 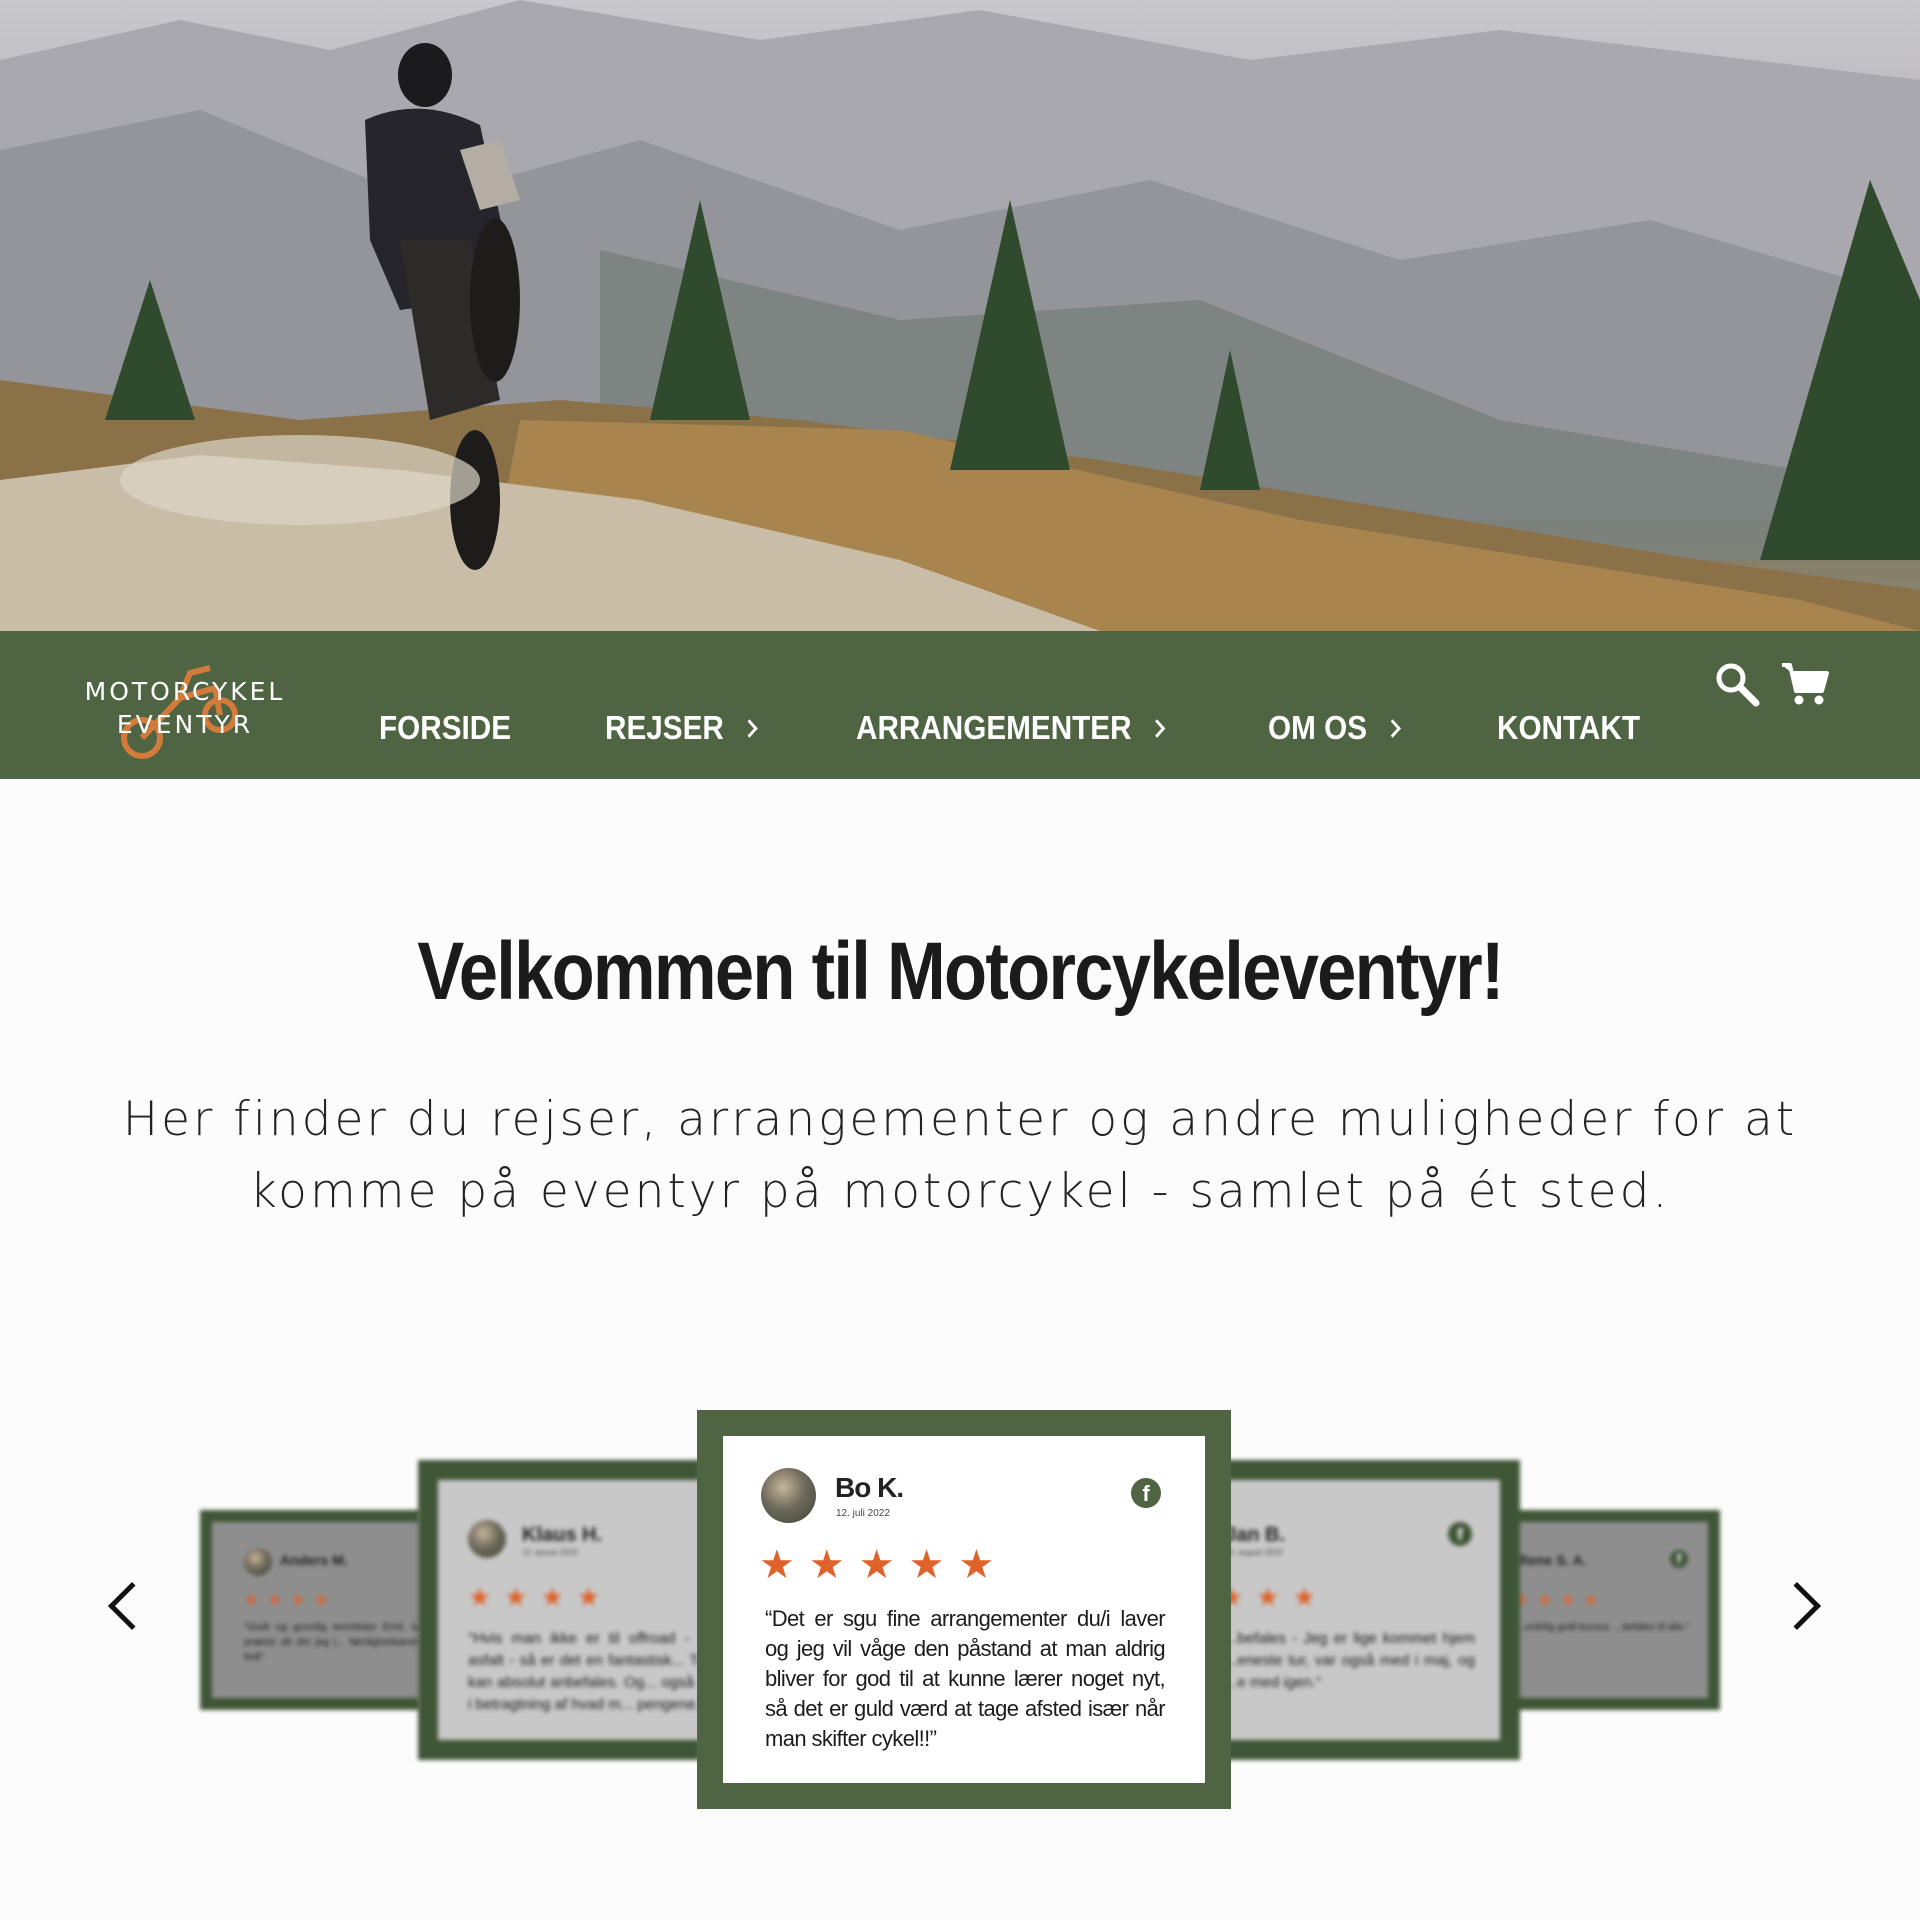 I want to click on page-title: Velkommen til Motorcykeleventyr!, so click(x=960, y=971).